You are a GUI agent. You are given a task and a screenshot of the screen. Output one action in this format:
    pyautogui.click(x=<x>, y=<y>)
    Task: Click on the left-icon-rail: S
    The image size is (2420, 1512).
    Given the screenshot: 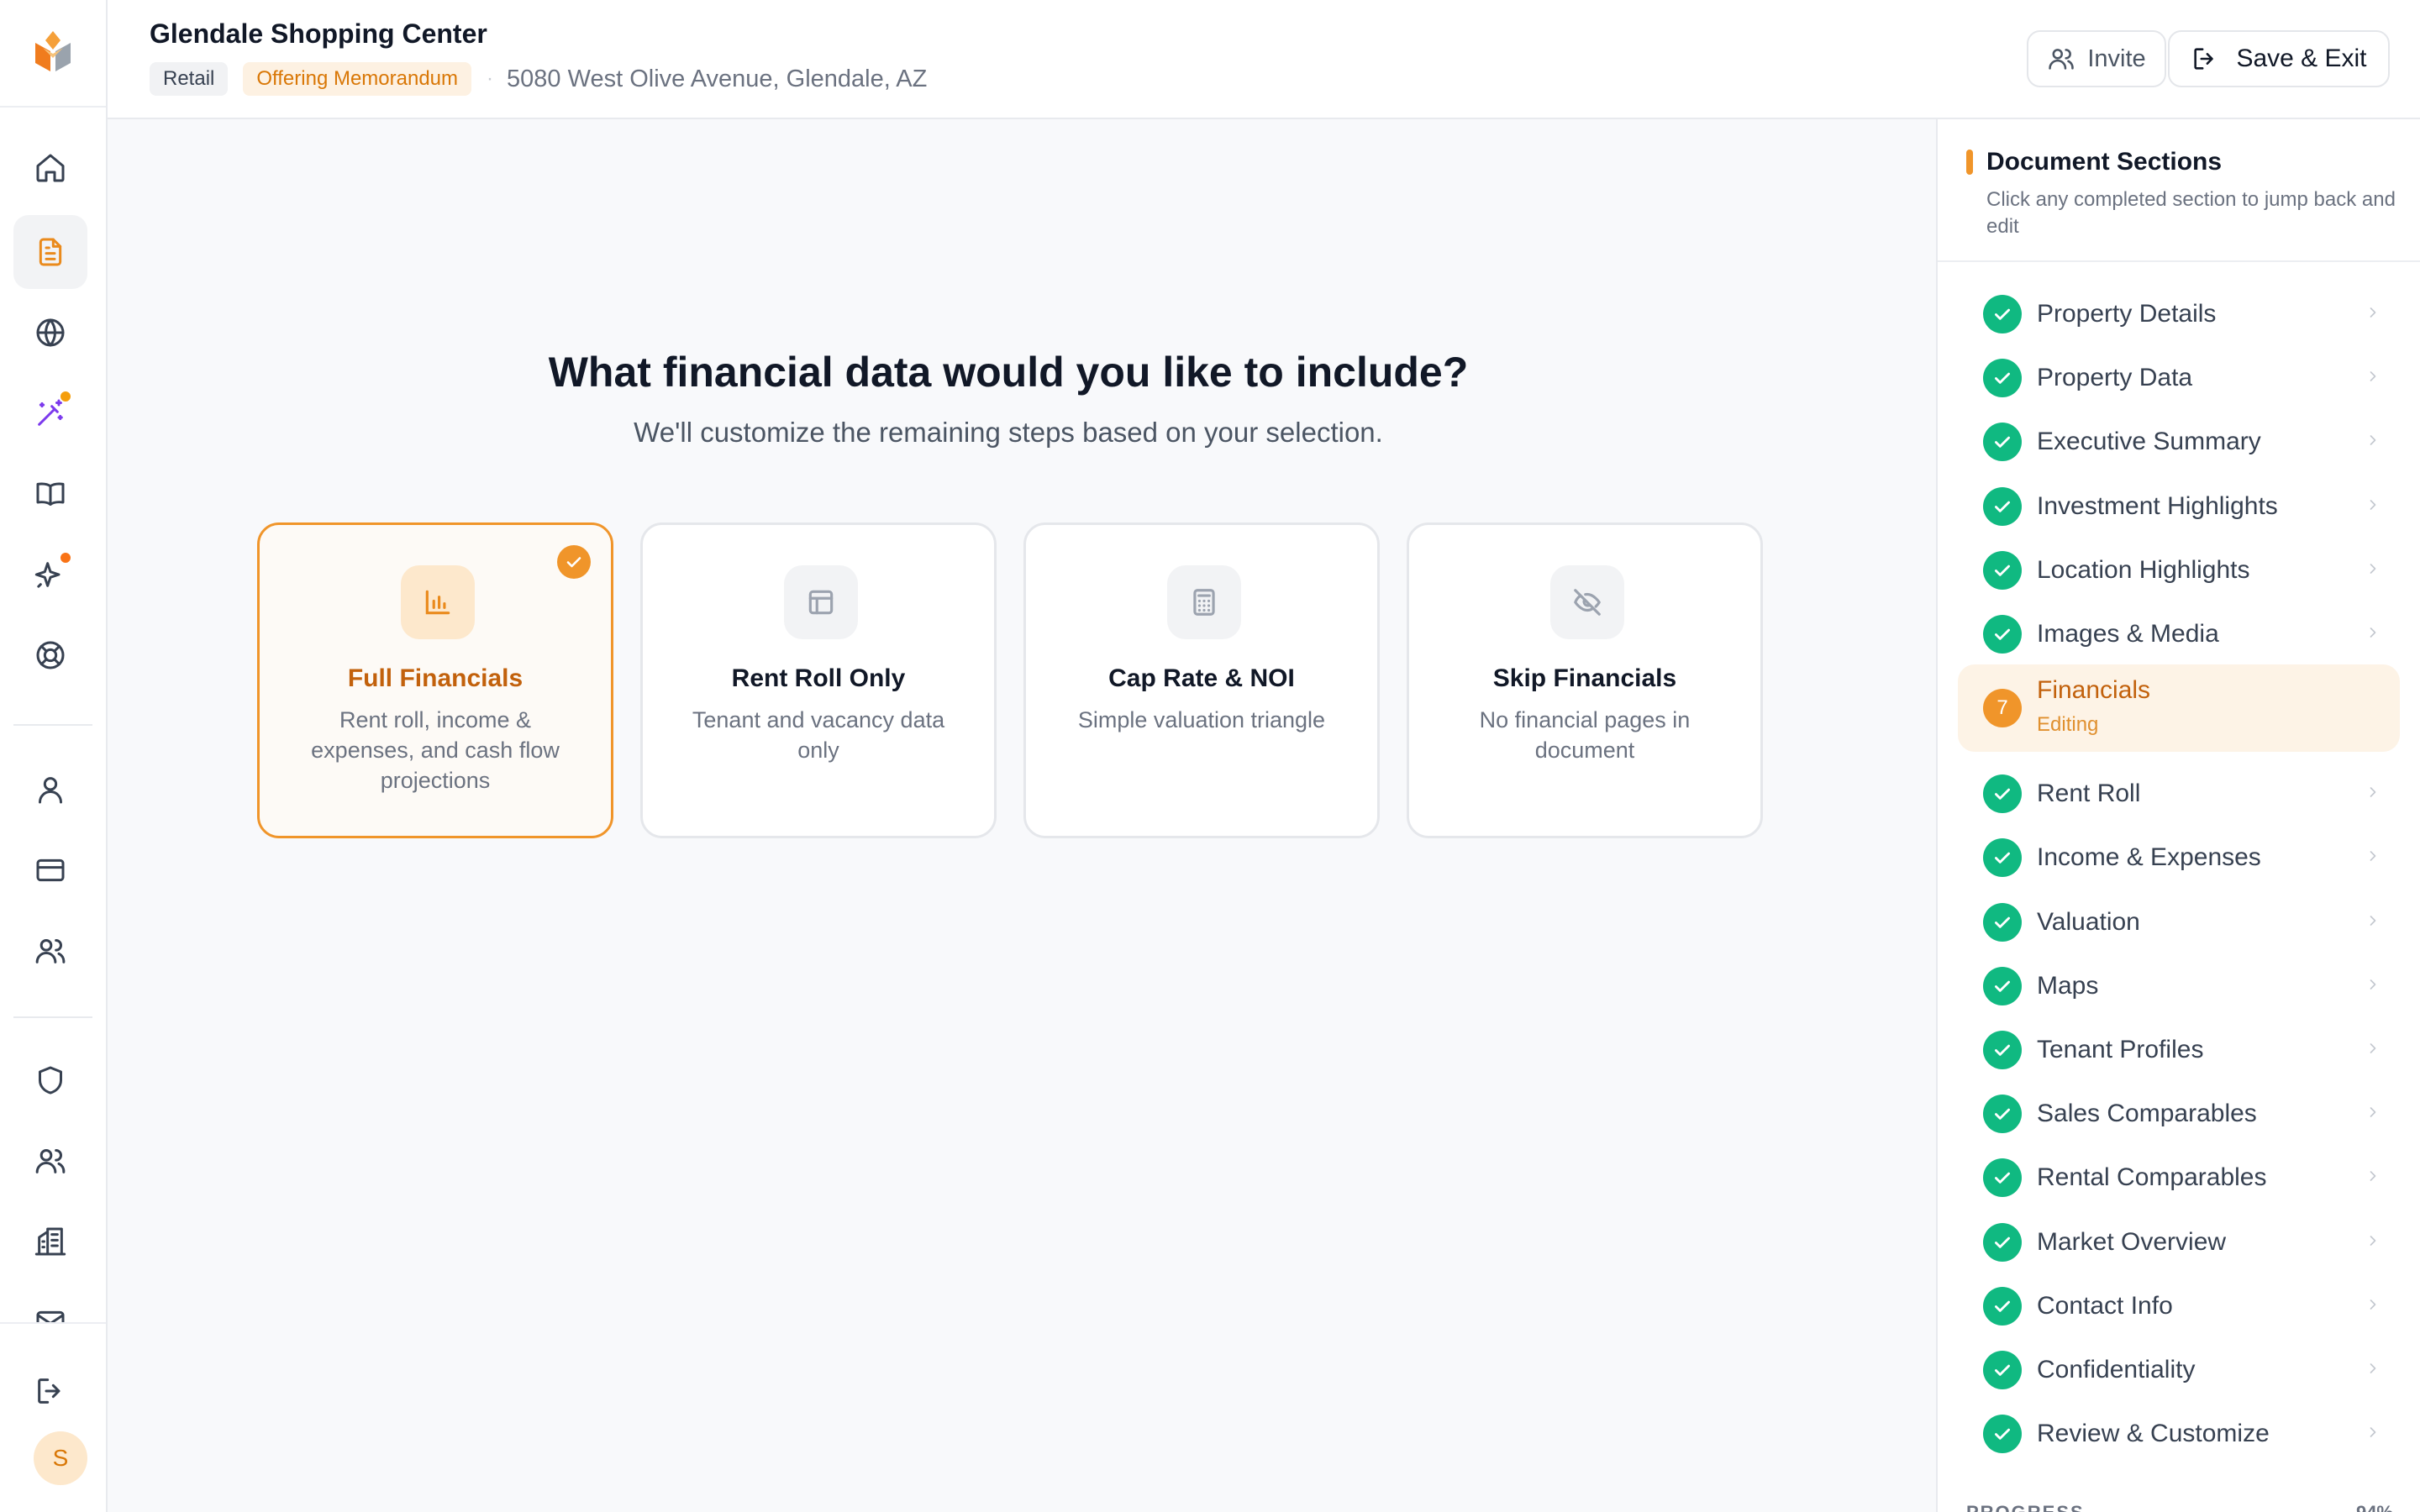 What is the action you would take?
    pyautogui.click(x=54, y=756)
    